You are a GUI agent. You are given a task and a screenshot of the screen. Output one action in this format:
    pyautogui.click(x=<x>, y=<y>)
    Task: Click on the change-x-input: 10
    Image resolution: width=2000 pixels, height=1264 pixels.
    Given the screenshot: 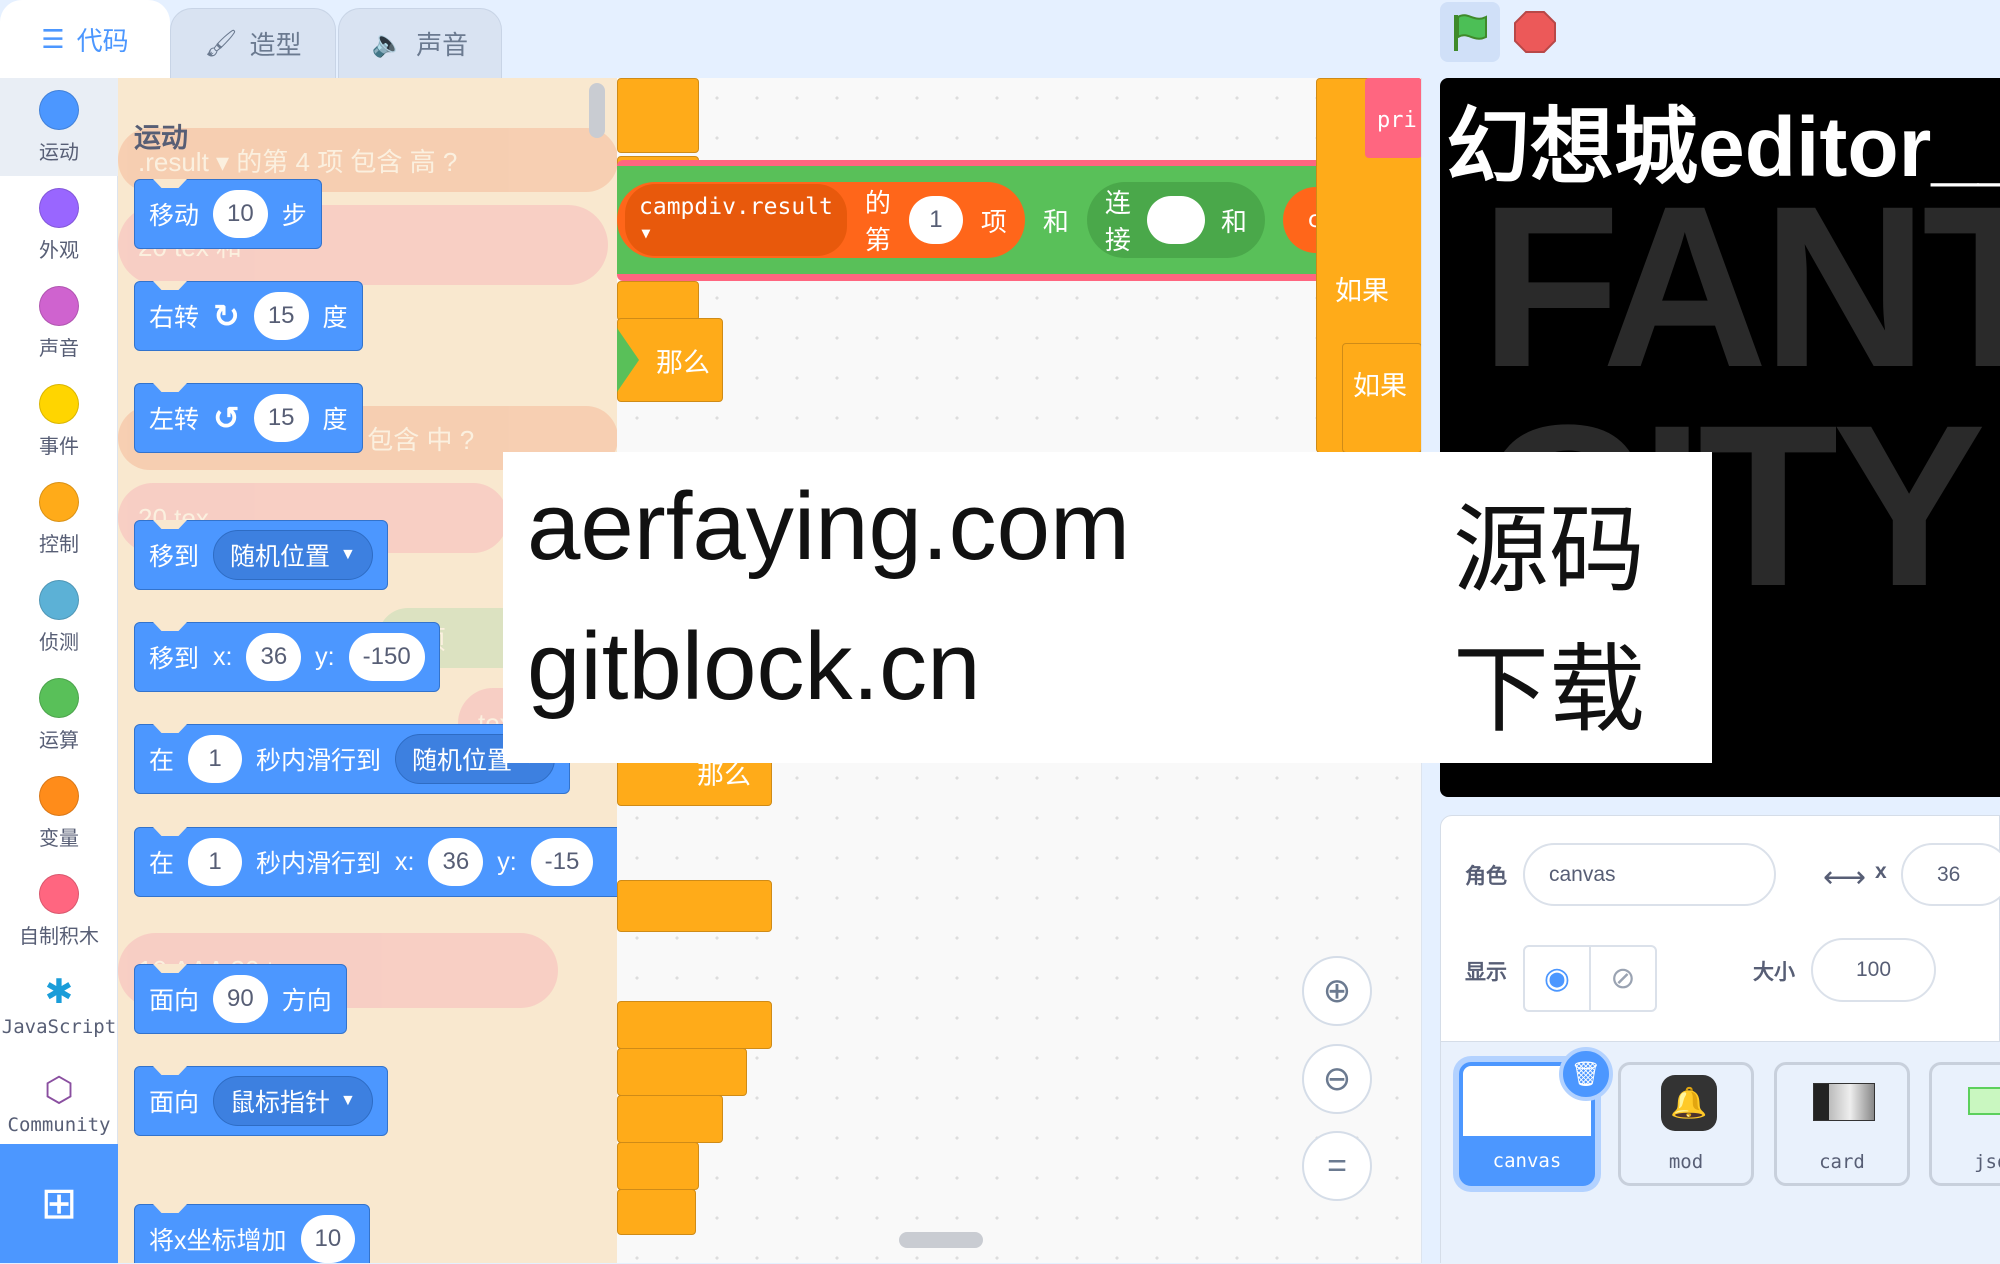 What is the action you would take?
    pyautogui.click(x=328, y=1239)
    